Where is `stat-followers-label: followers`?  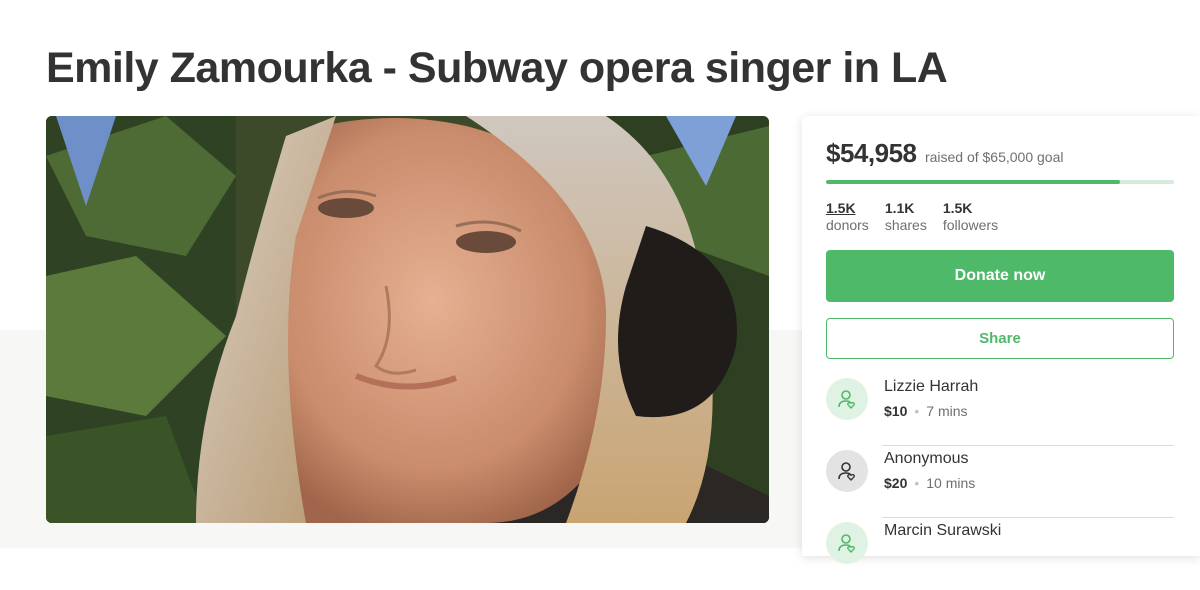 stat-followers-label: followers is located at coordinates (970, 225).